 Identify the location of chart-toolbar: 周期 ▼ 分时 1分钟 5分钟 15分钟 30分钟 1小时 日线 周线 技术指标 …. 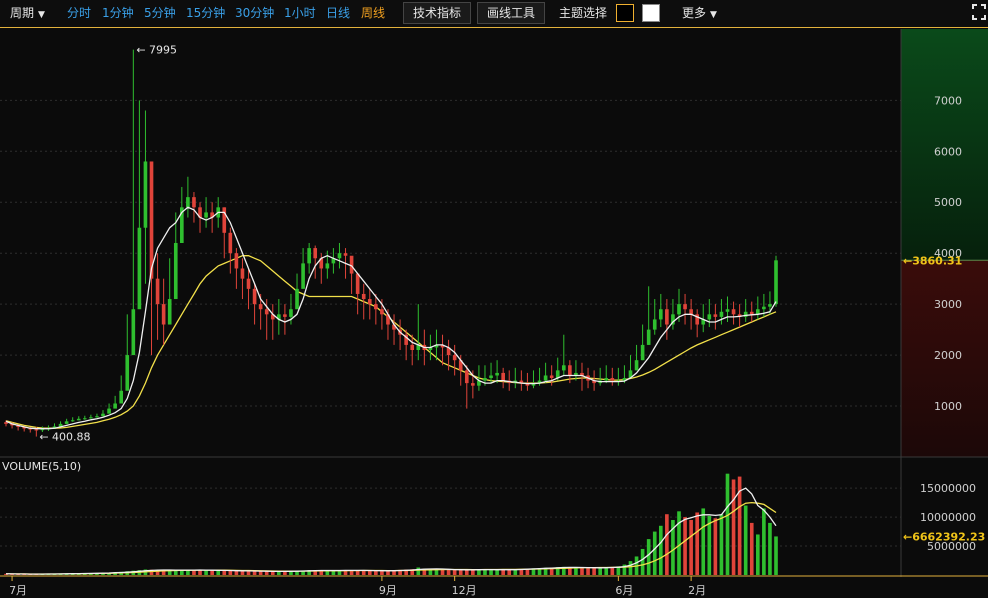
(494, 14).